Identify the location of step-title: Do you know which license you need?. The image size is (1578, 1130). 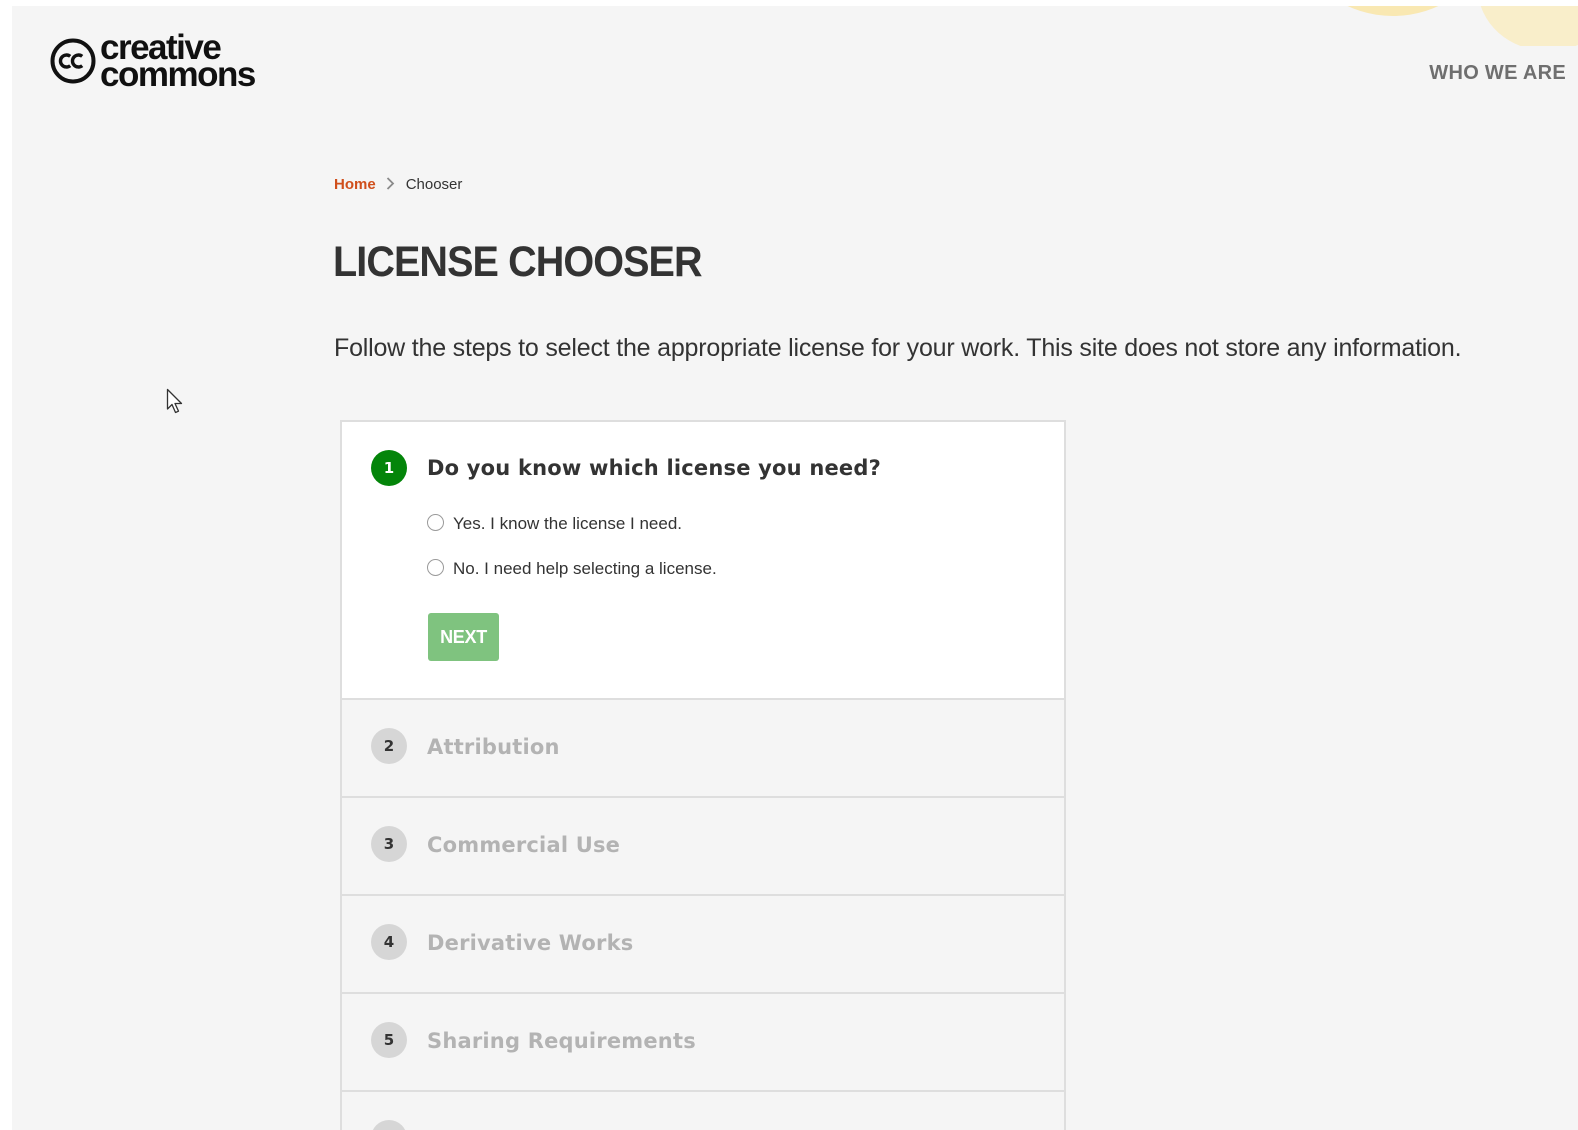
(654, 468).